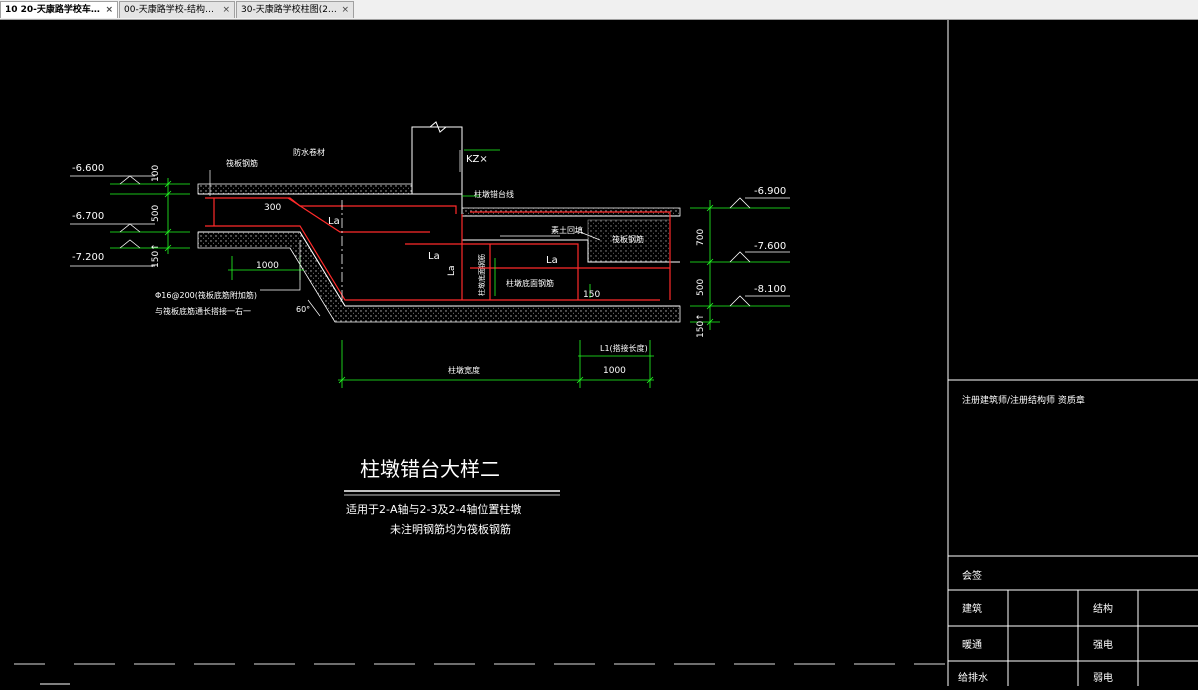 This screenshot has height=690, width=1198. What do you see at coordinates (156, 255) in the screenshot?
I see `dim-left-150: 150↑` at bounding box center [156, 255].